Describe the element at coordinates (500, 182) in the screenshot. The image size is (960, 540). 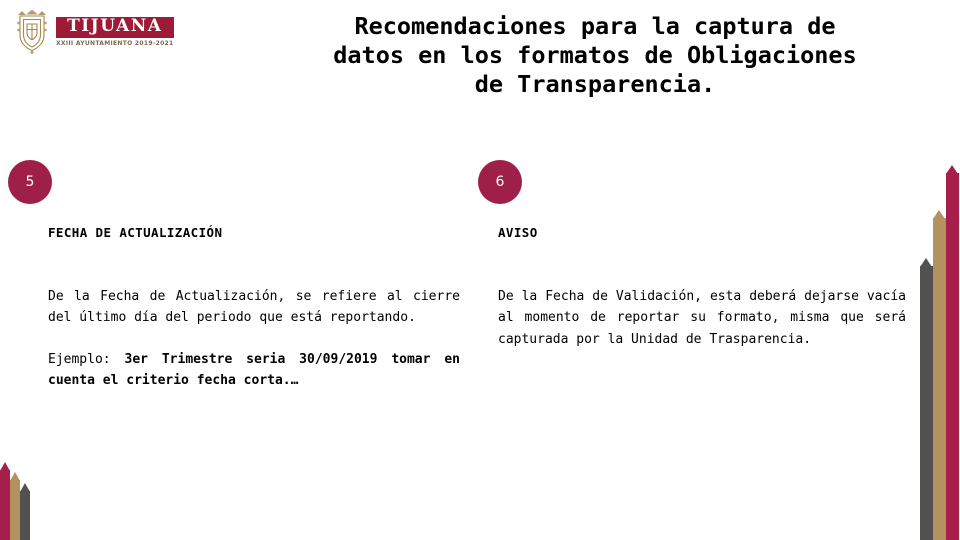
I see `step-badge-6: 6` at that location.